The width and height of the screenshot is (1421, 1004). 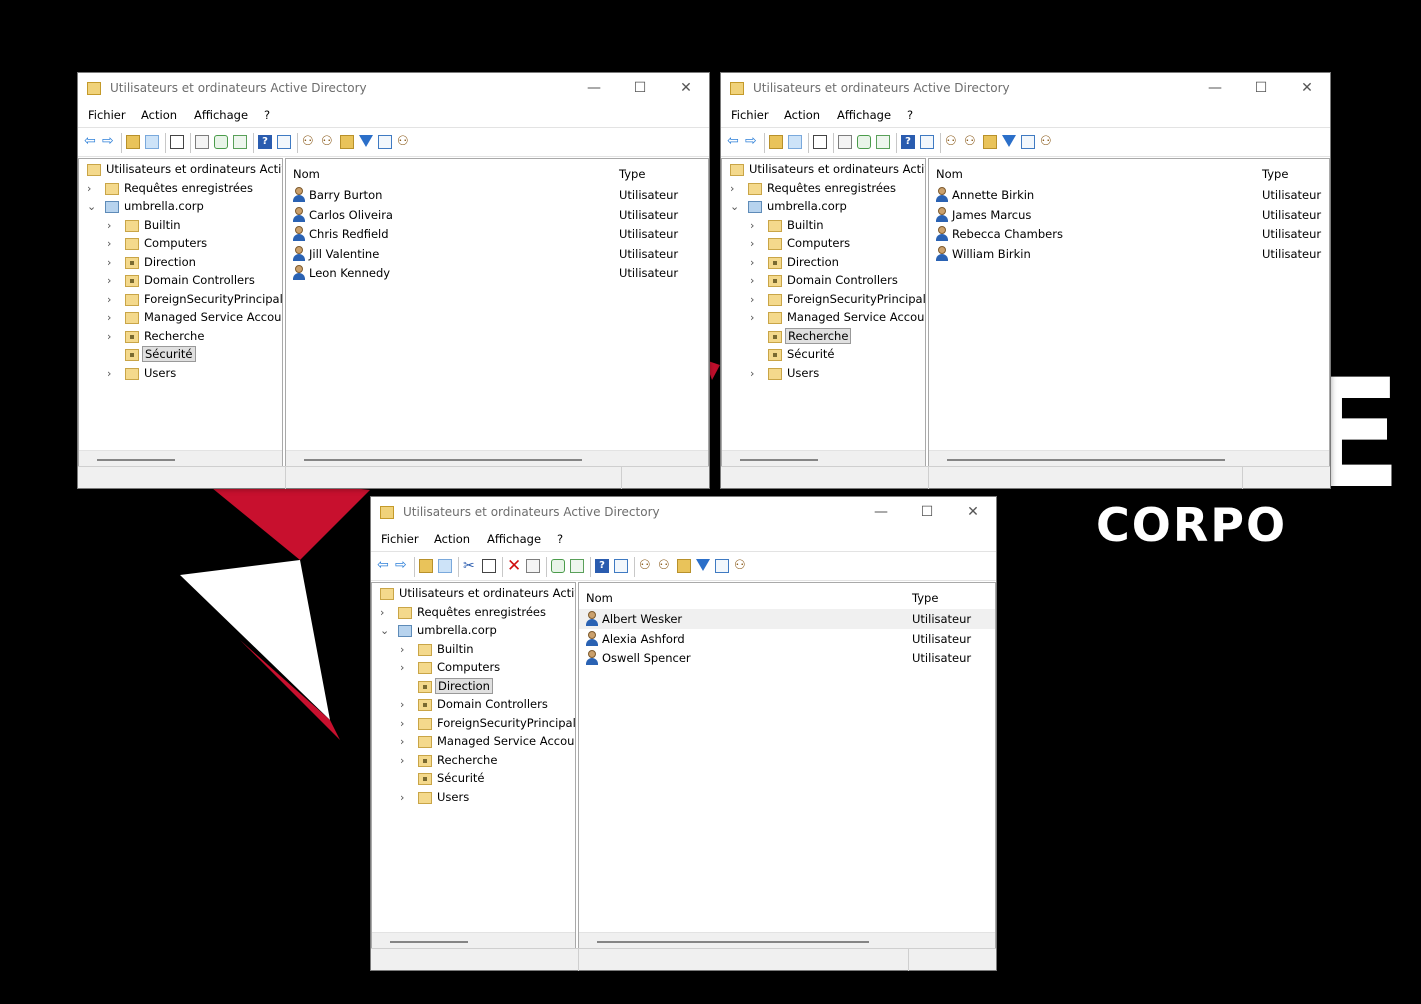 What do you see at coordinates (1129, 215) in the screenshot?
I see `user-row: James Marcus Utilisateur` at bounding box center [1129, 215].